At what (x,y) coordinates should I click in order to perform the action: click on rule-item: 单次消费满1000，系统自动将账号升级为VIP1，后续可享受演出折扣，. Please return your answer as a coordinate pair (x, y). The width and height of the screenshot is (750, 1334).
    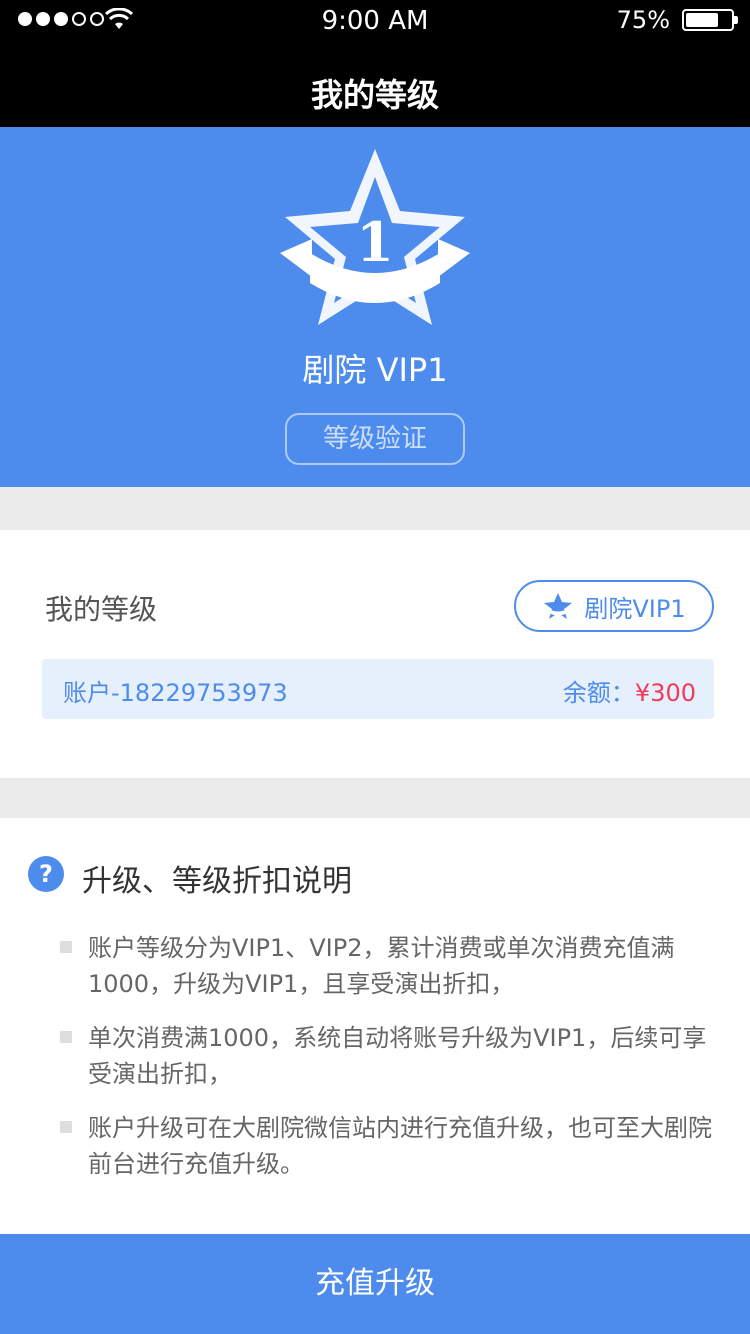
    Looking at the image, I should click on (390, 1056).